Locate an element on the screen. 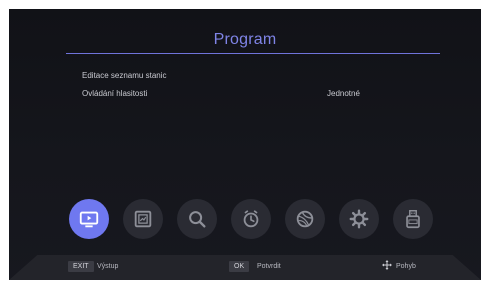  usb-icon is located at coordinates (413, 219).